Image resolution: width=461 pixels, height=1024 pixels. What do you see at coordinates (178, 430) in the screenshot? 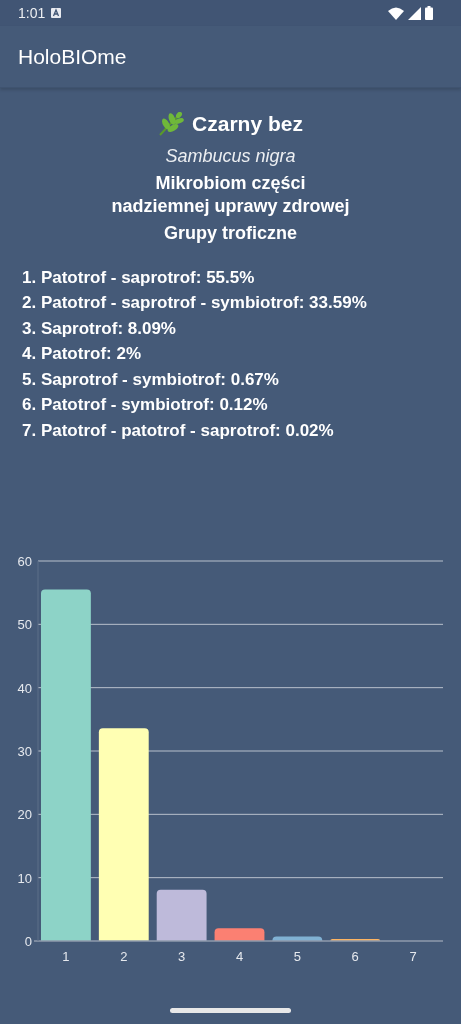
I see `list-item: 7. Patotrof - patotrof - saprotrof: 0.02%` at bounding box center [178, 430].